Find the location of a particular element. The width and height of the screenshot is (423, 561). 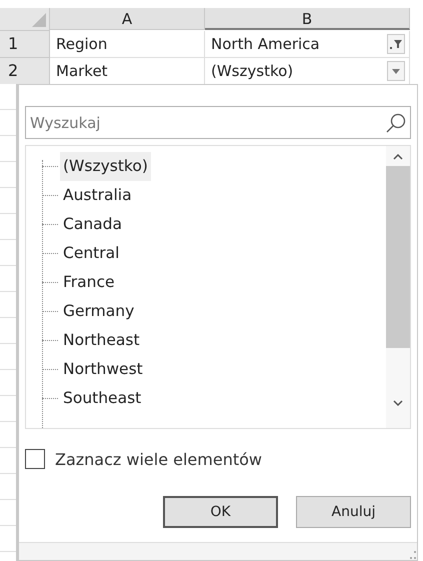

scrollbar is located at coordinates (398, 287).